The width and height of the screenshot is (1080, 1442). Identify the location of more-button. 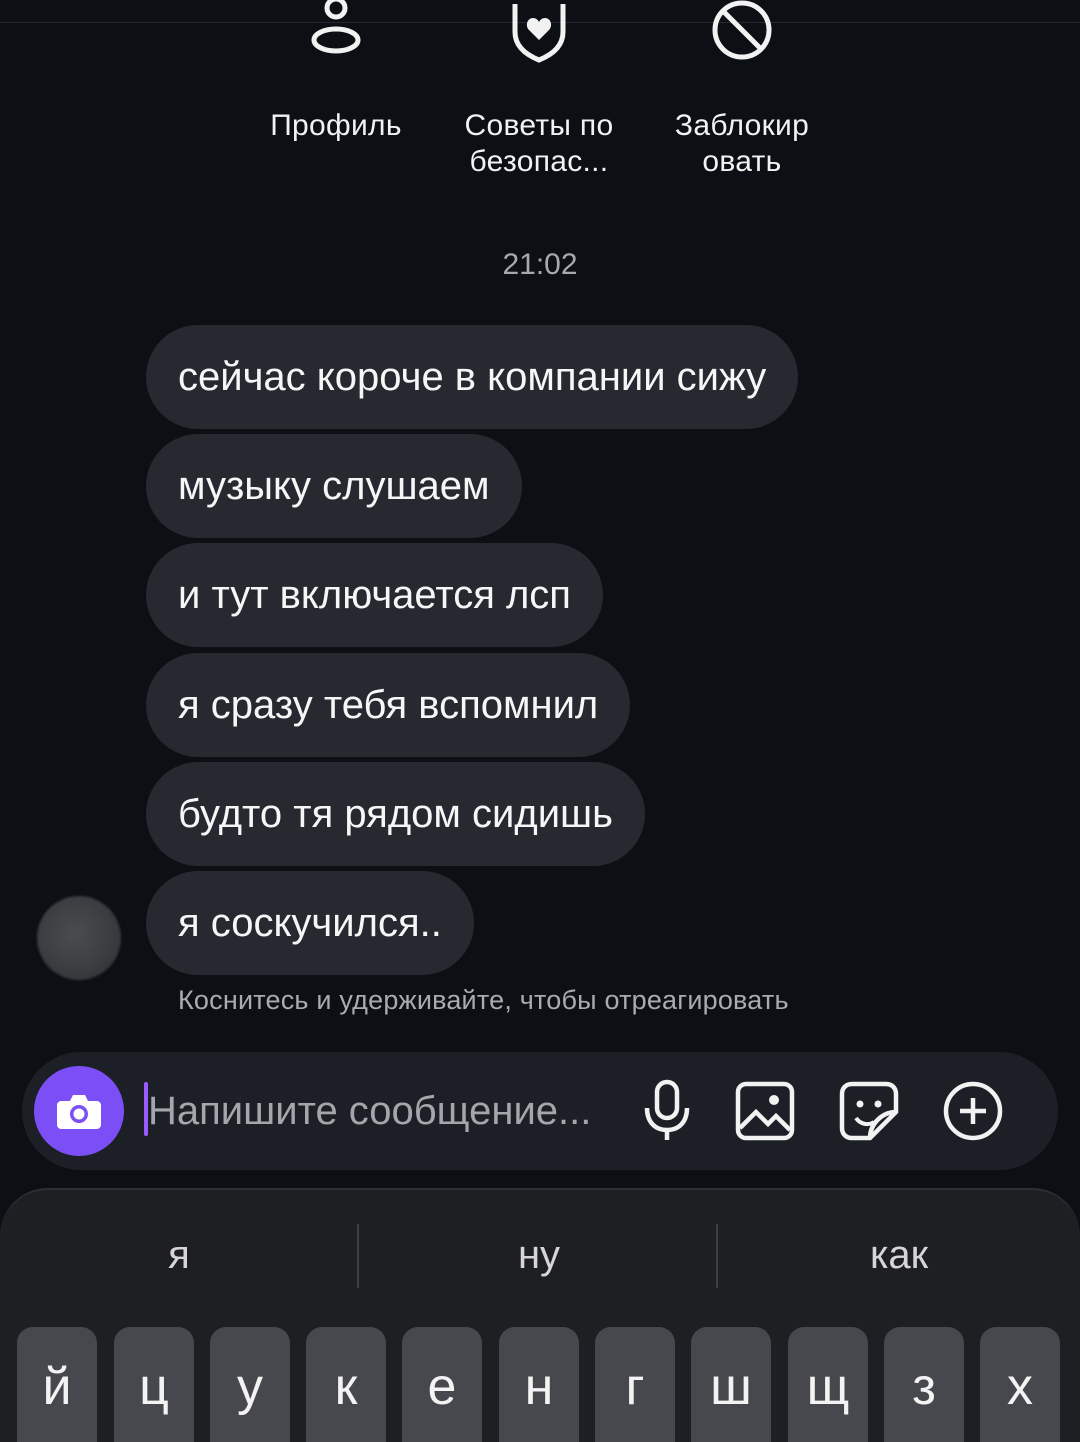
(973, 1111).